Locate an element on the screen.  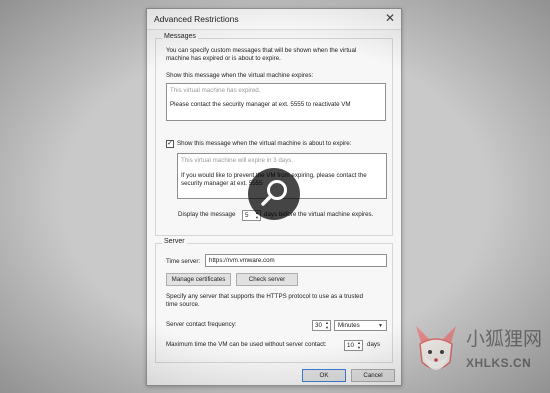
watermark-en-text: XHLKS.CN is located at coordinates (499, 363).